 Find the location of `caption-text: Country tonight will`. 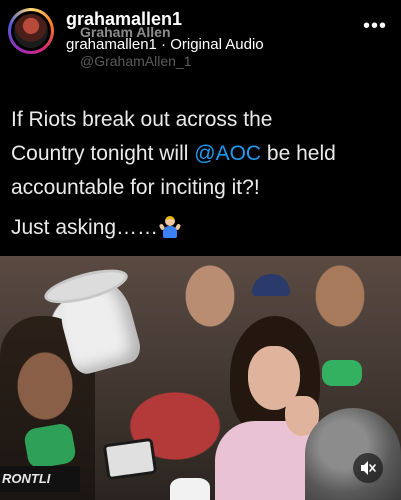

caption-text: Country tonight will is located at coordinates (103, 153).